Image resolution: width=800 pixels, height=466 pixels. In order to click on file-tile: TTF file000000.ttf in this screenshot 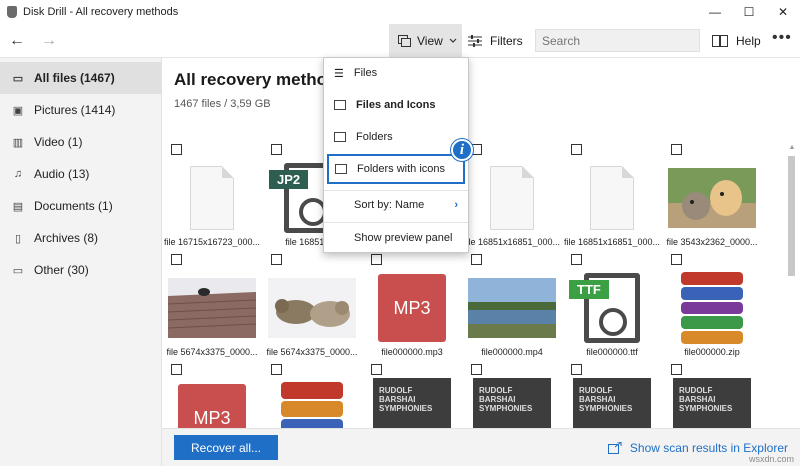, I will do `click(610, 307)`.